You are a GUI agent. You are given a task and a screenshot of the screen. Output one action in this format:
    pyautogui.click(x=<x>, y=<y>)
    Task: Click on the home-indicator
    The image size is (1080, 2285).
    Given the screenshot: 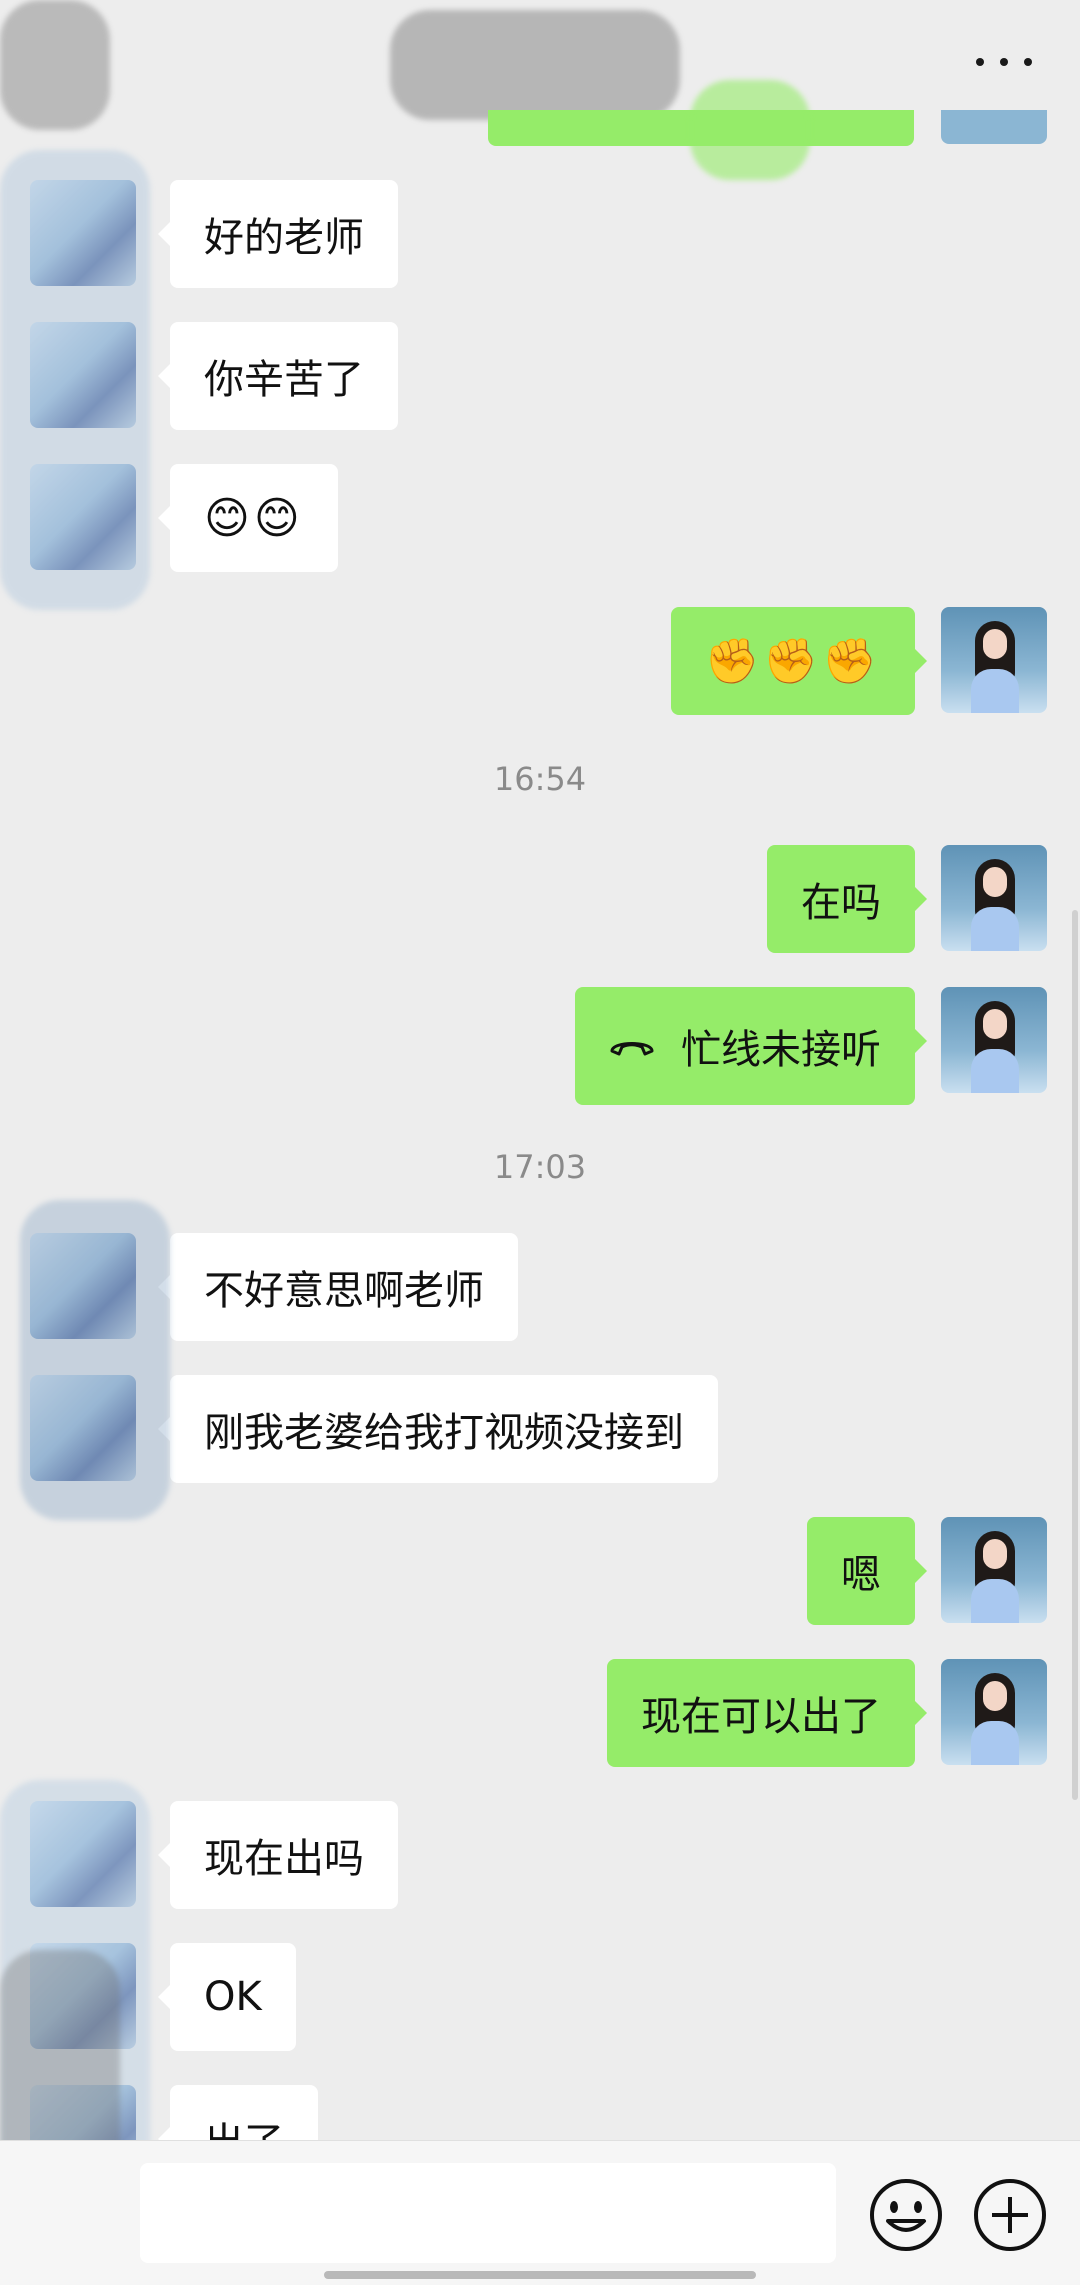 What is the action you would take?
    pyautogui.click(x=540, y=2275)
    